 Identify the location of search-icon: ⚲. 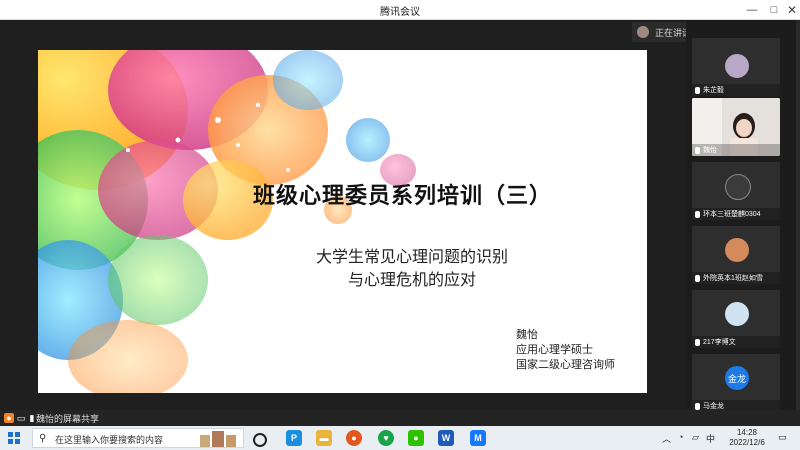
(43, 438).